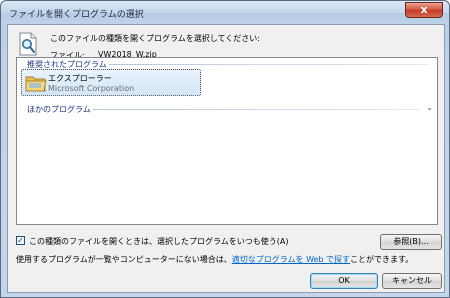 The height and width of the screenshot is (298, 450). Describe the element at coordinates (291, 259) in the screenshot. I see `web-search-link: 適切なプログラムを Web で探す` at that location.